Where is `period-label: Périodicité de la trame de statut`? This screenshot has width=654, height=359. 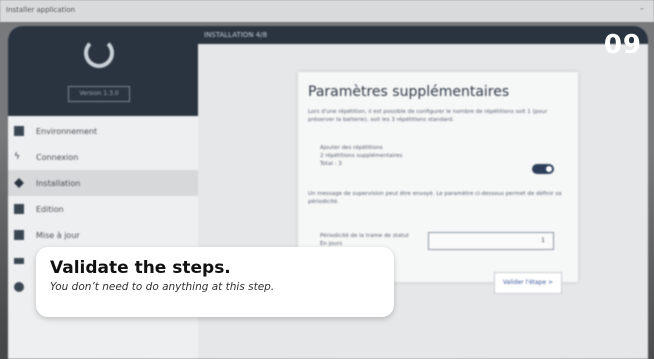 period-label: Périodicité de la trame de statut is located at coordinates (364, 236).